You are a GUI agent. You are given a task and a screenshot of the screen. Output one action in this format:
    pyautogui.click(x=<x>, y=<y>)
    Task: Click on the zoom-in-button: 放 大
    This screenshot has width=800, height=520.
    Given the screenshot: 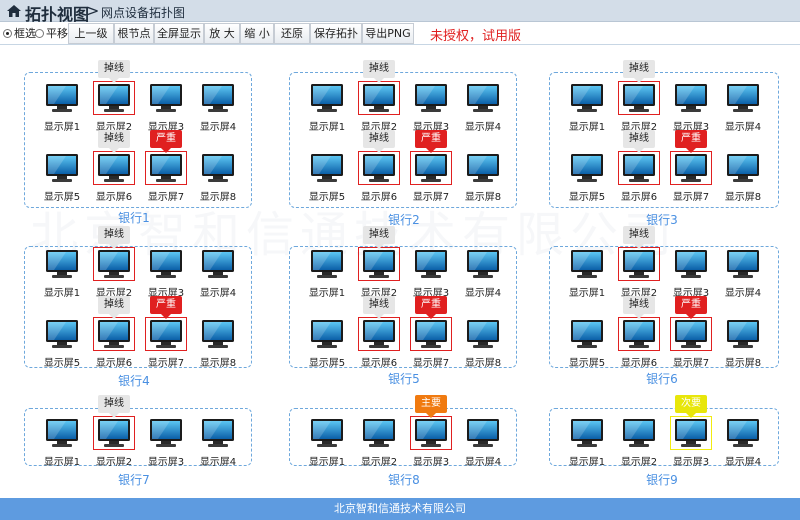 What is the action you would take?
    pyautogui.click(x=222, y=33)
    